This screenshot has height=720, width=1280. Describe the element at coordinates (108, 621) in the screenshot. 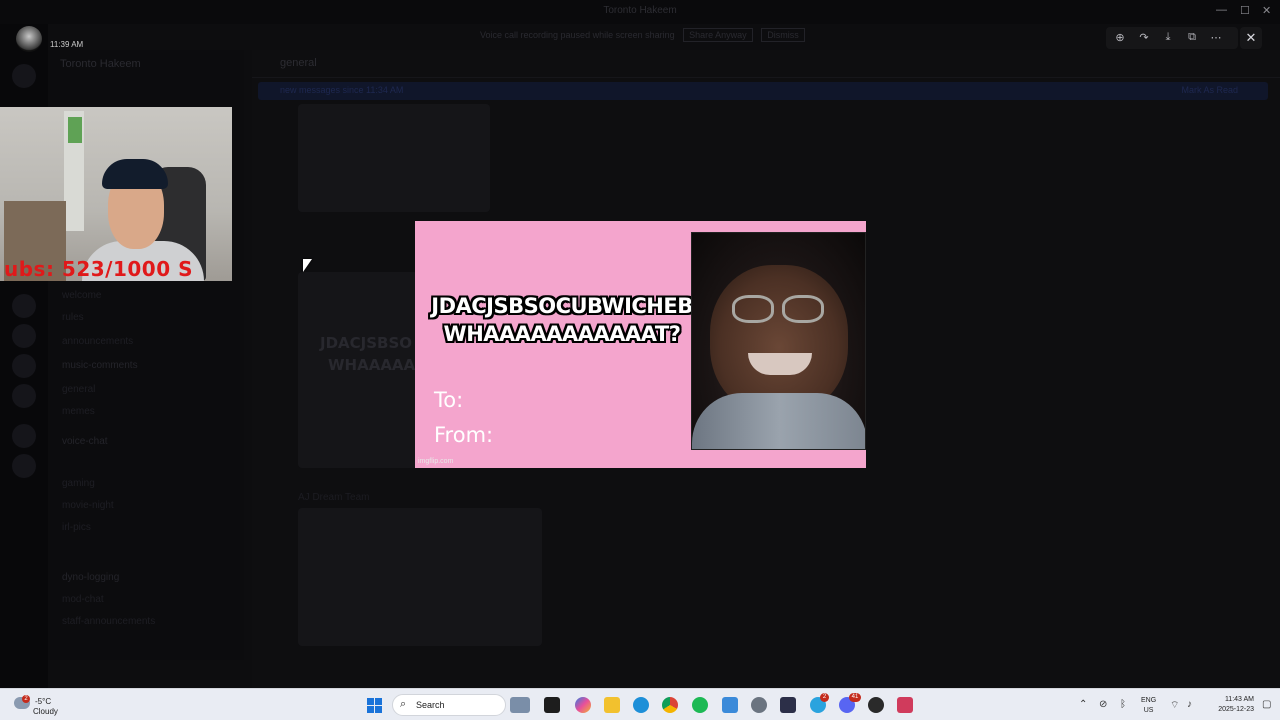

I see `channel-item: staff-announcements` at that location.